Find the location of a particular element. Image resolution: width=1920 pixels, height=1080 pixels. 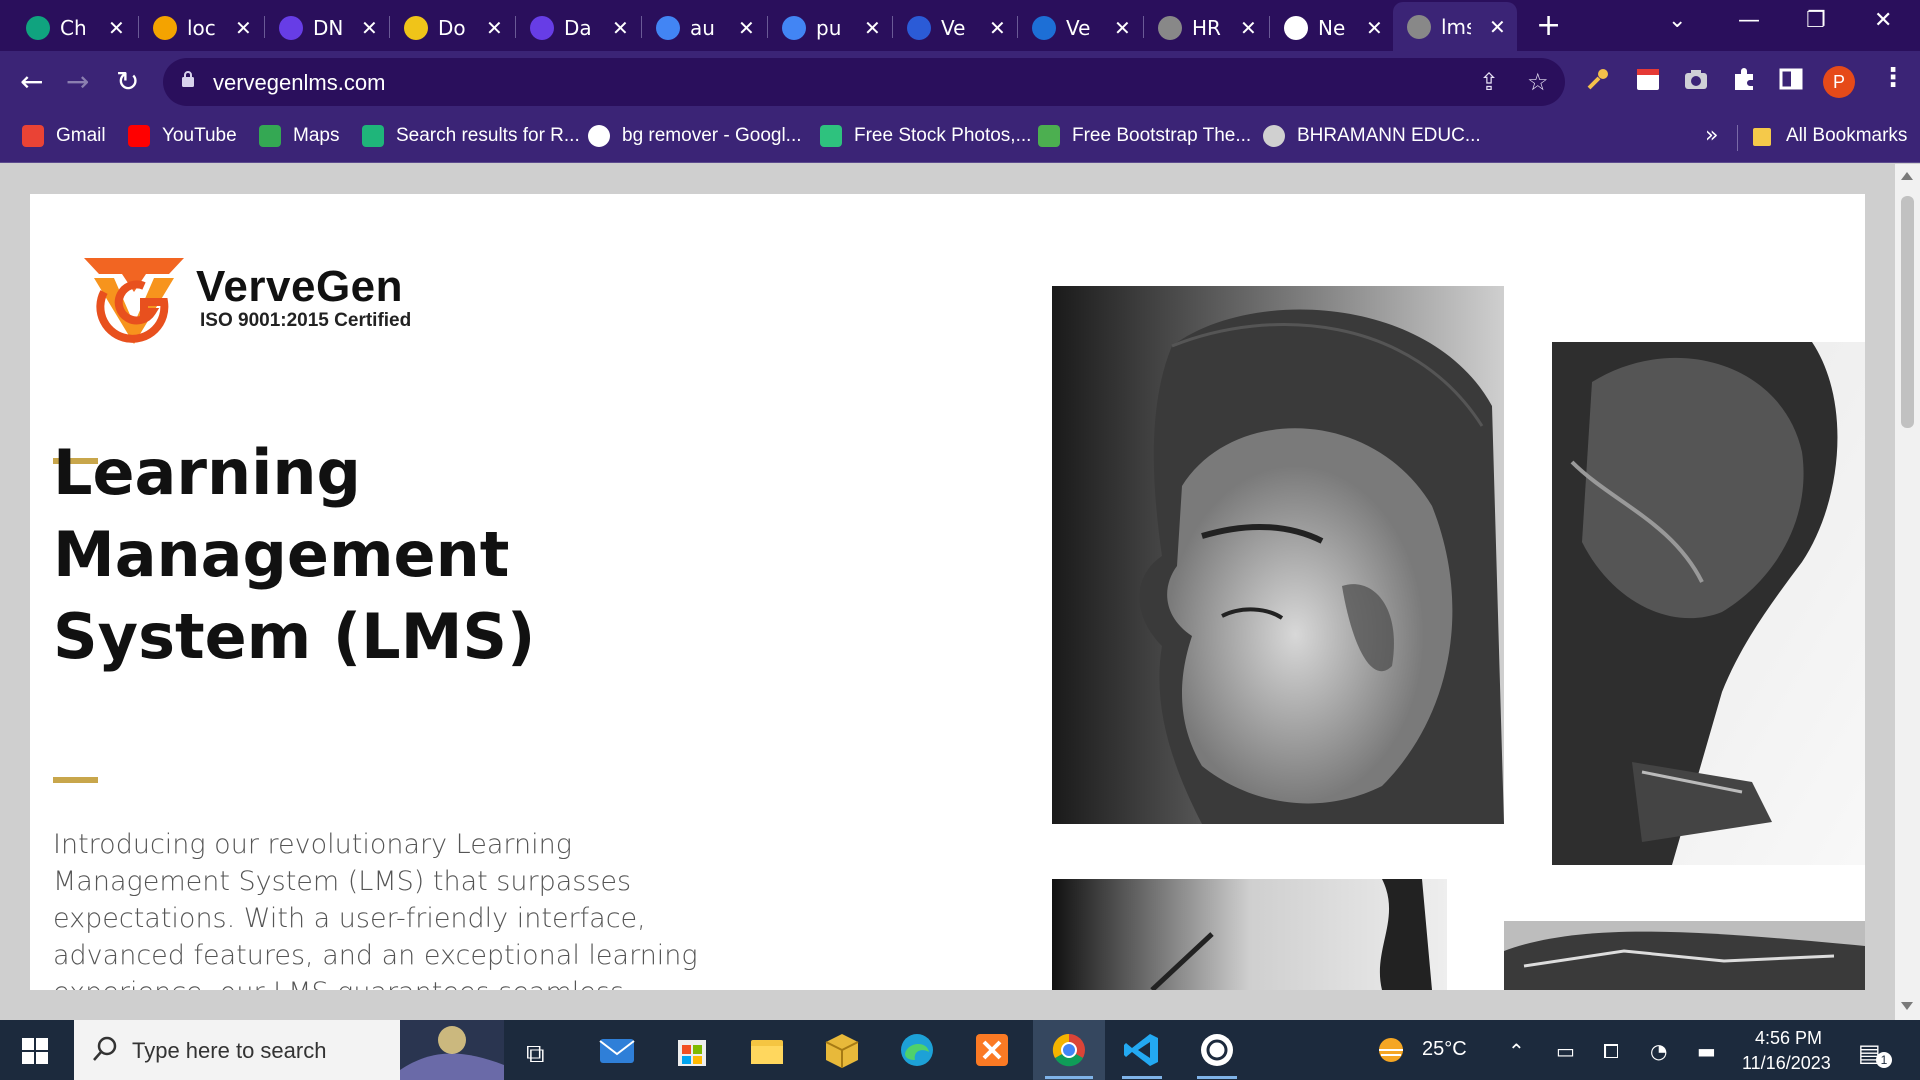

tab-strip: Ch ✕ loc ✕ DN ✕ Do ✕ Da ✕ au ✕ pu ✕ Ve ✕ Ve ✕ HR ✕ Ne ✕ lms ✕ is located at coordinates (960, 25).